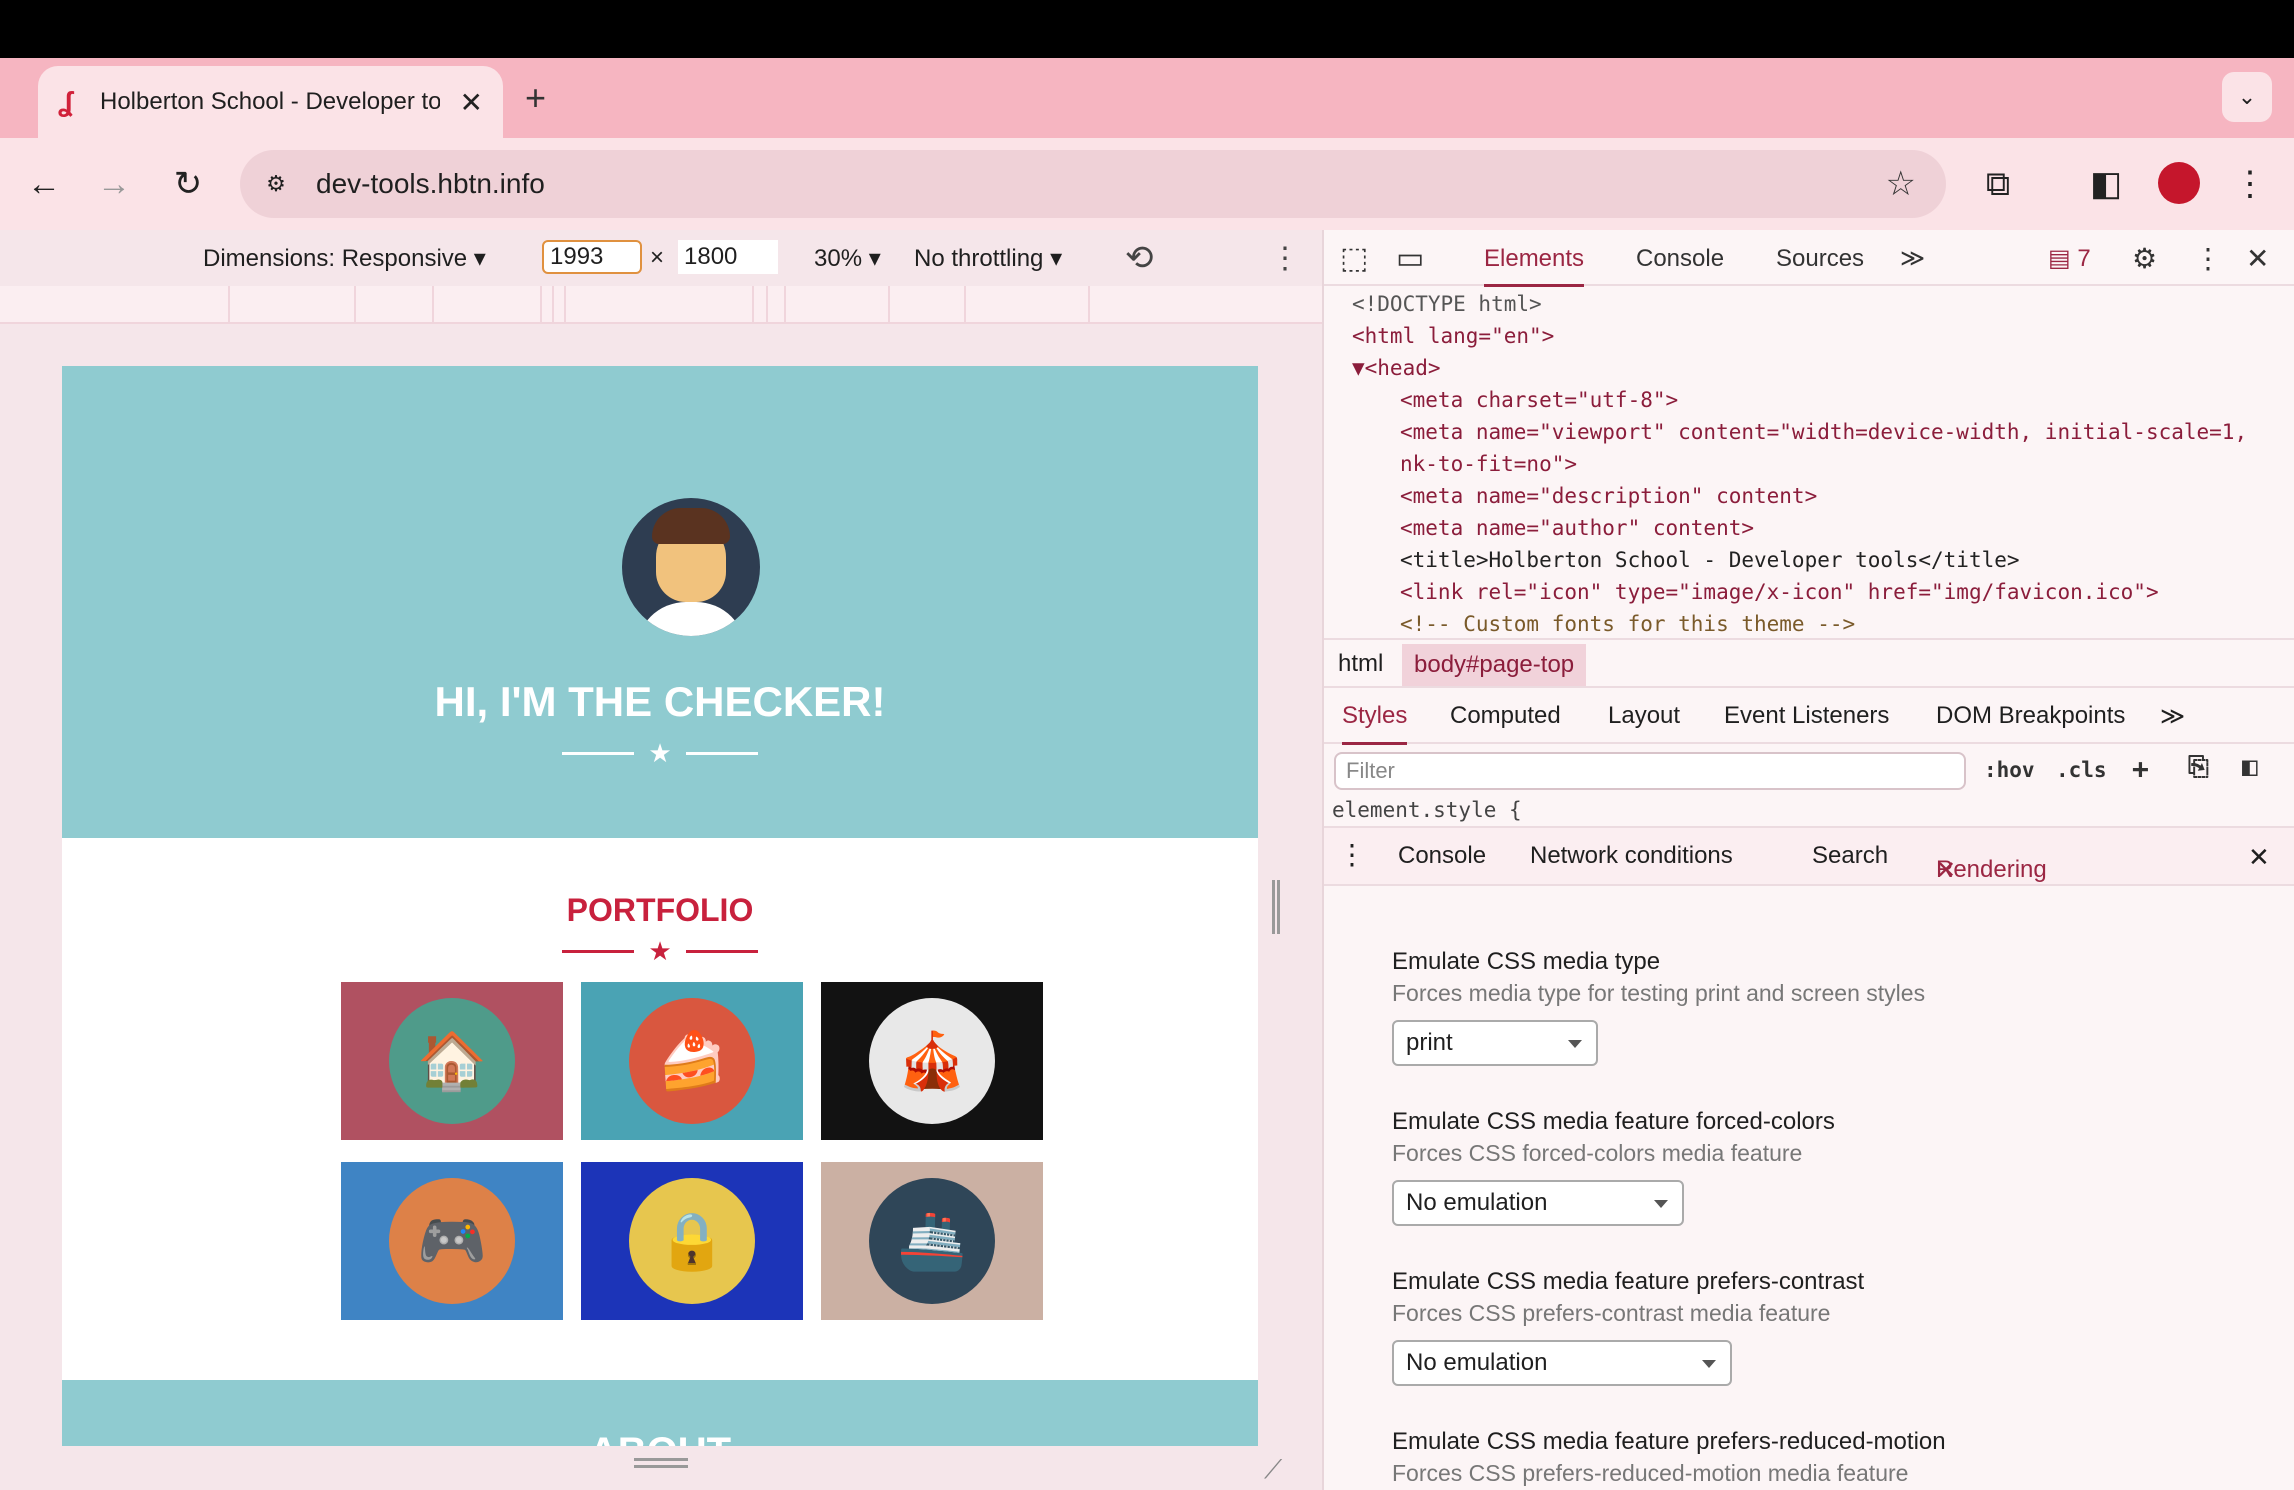 This screenshot has height=1490, width=2294. Describe the element at coordinates (1806, 716) in the screenshot. I see `tab-event-listeners: Event Listeners` at that location.